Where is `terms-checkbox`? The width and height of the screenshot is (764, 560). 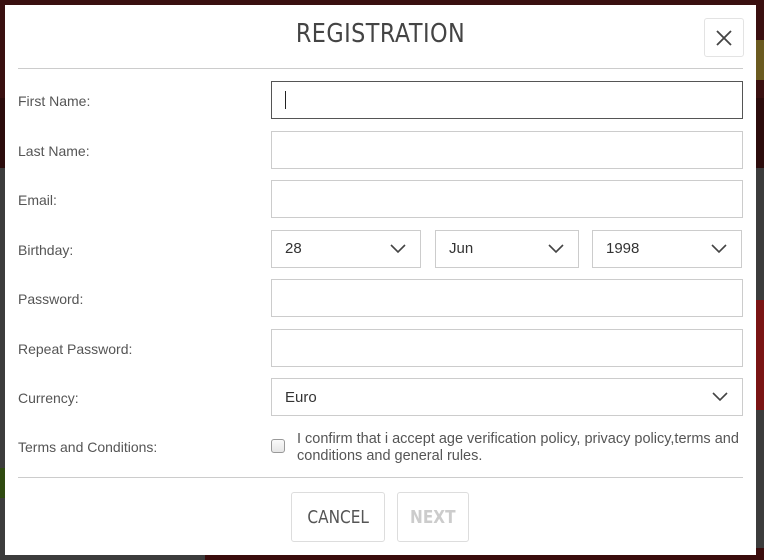
terms-checkbox is located at coordinates (278, 445).